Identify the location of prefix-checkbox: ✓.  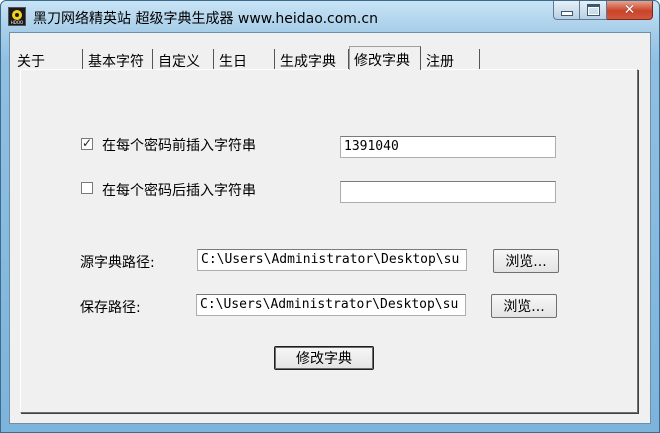
(87, 143).